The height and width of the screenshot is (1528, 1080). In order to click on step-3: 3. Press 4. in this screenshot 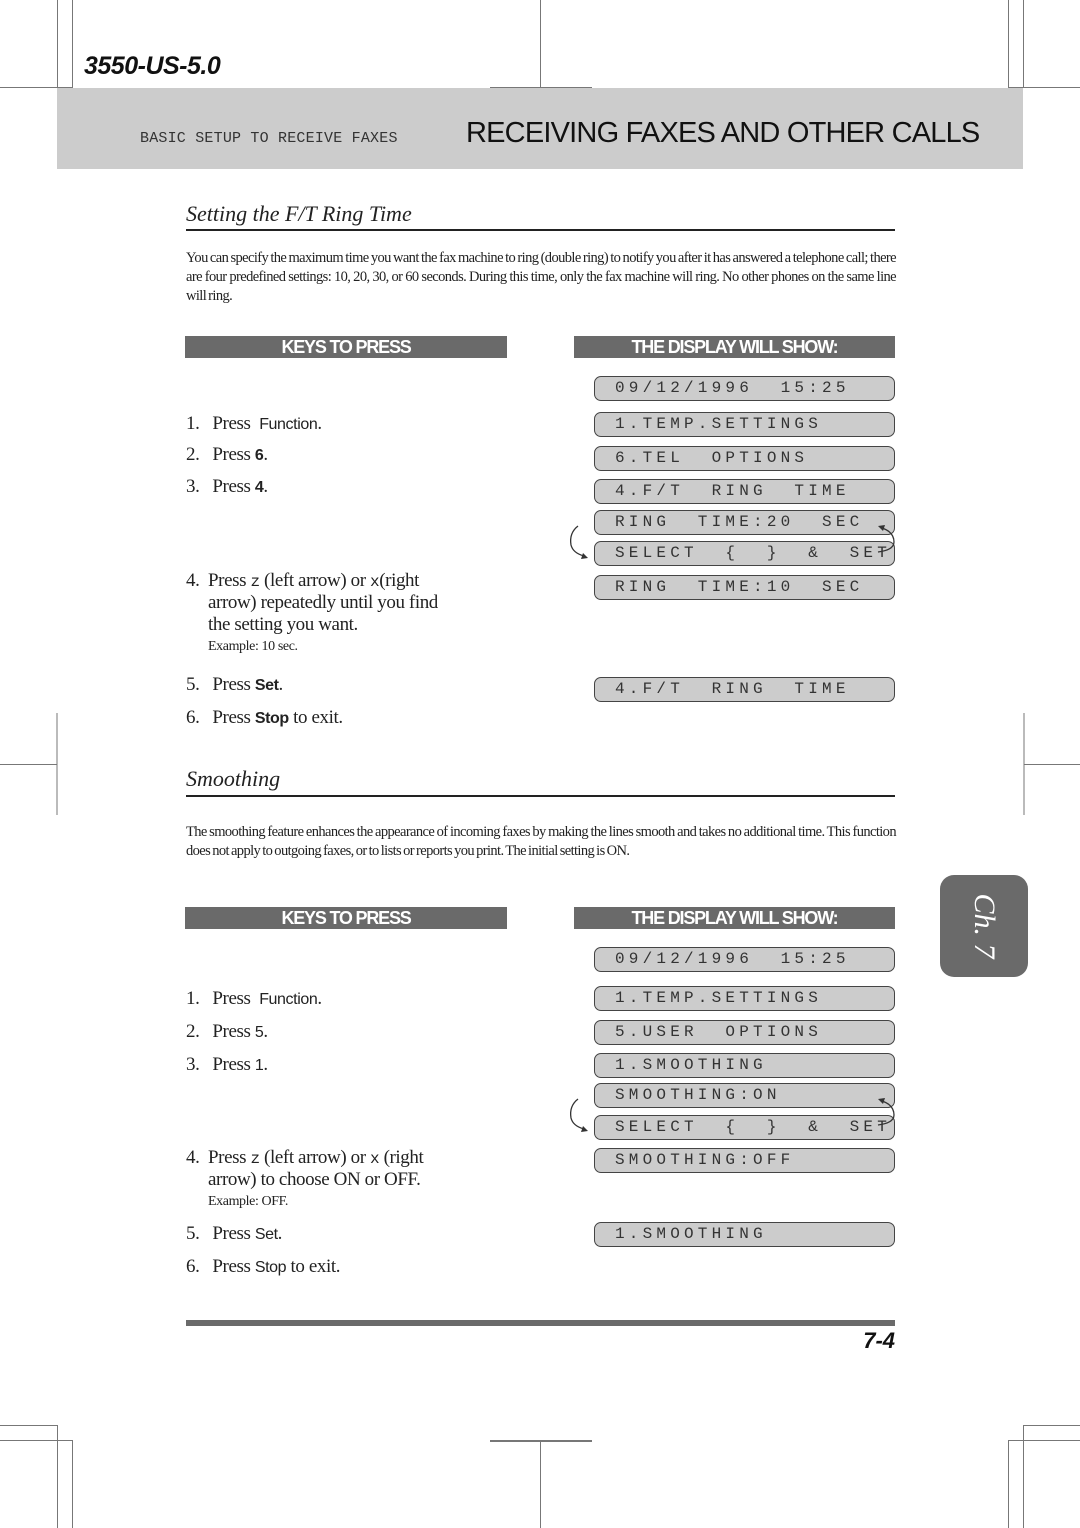, I will do `click(227, 487)`.